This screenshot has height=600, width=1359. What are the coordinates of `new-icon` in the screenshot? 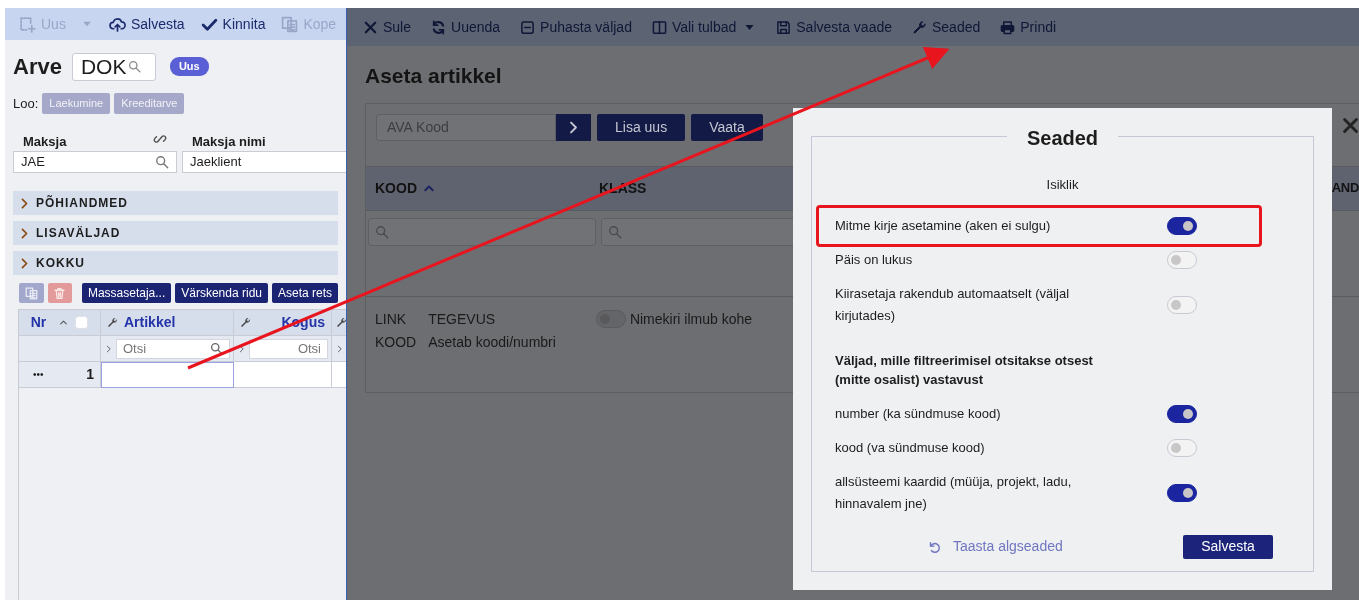 It's located at (27, 24).